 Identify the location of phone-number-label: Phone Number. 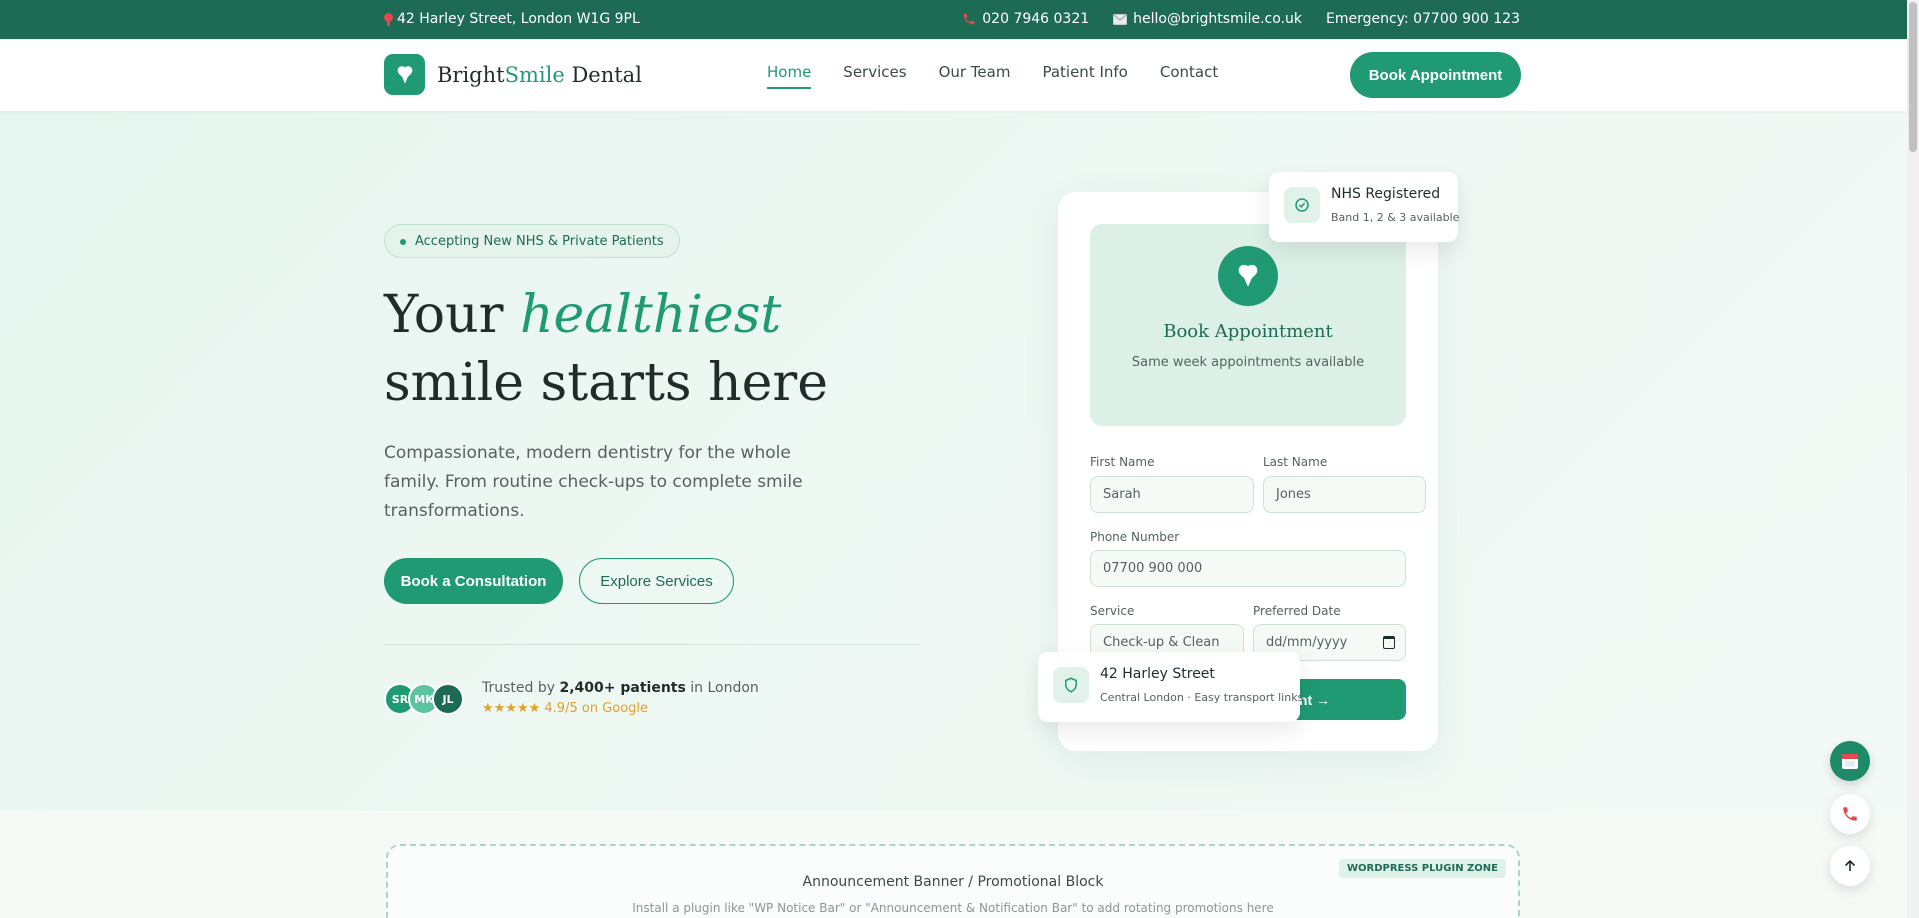
(1135, 537).